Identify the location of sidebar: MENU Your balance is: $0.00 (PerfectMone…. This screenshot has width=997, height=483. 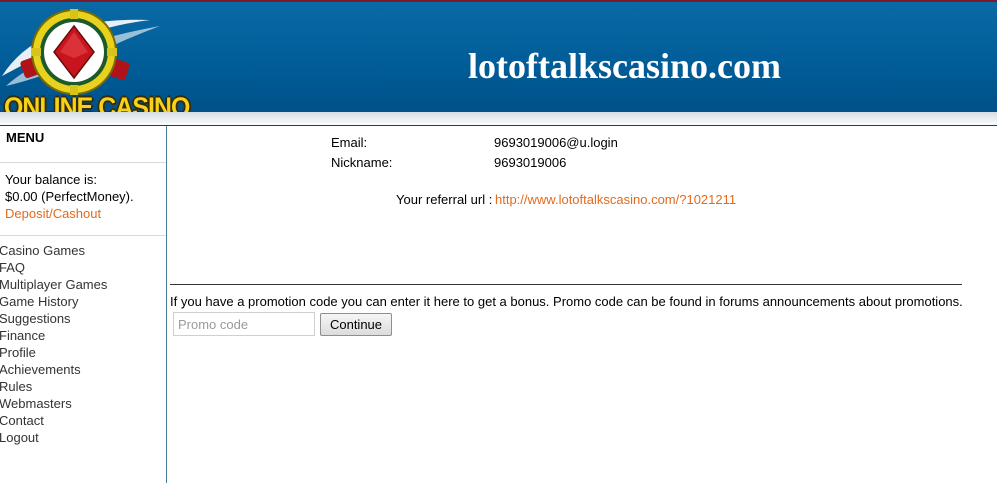
(83, 304).